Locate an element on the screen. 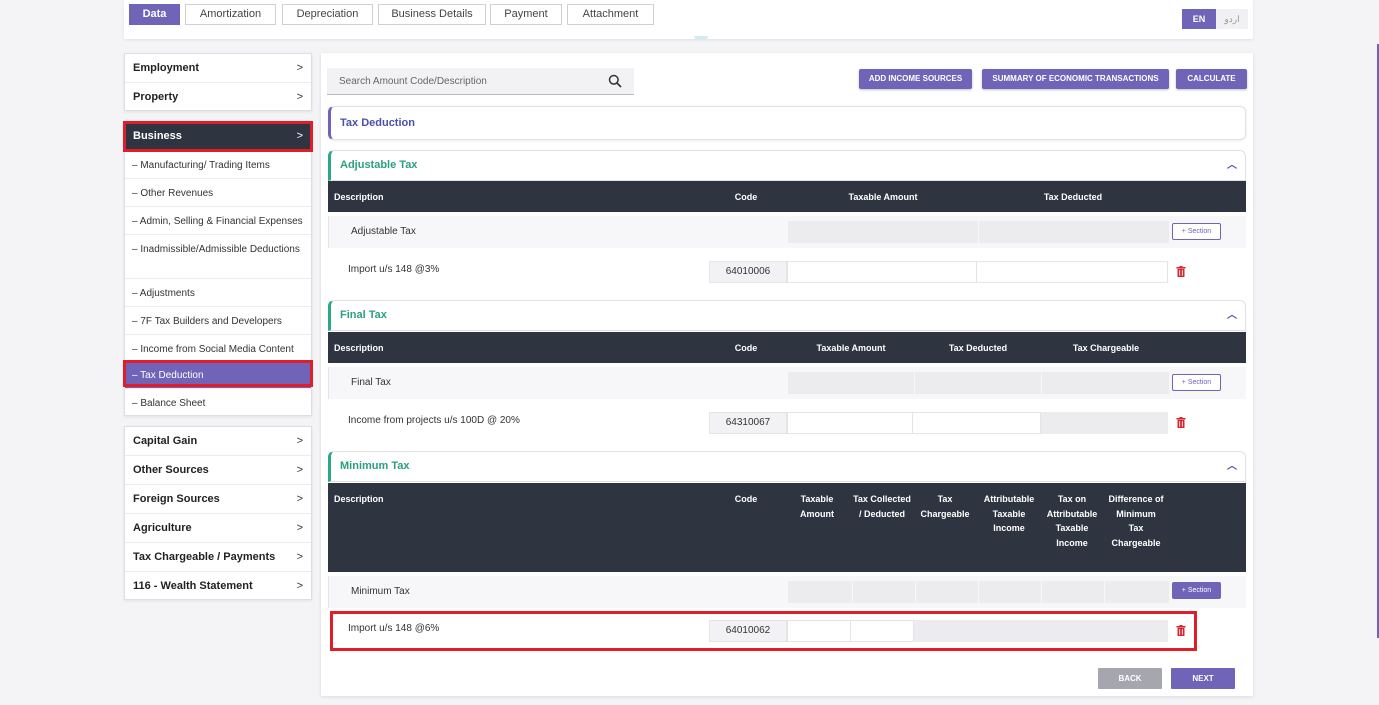  code-field: 64010006 is located at coordinates (748, 272).